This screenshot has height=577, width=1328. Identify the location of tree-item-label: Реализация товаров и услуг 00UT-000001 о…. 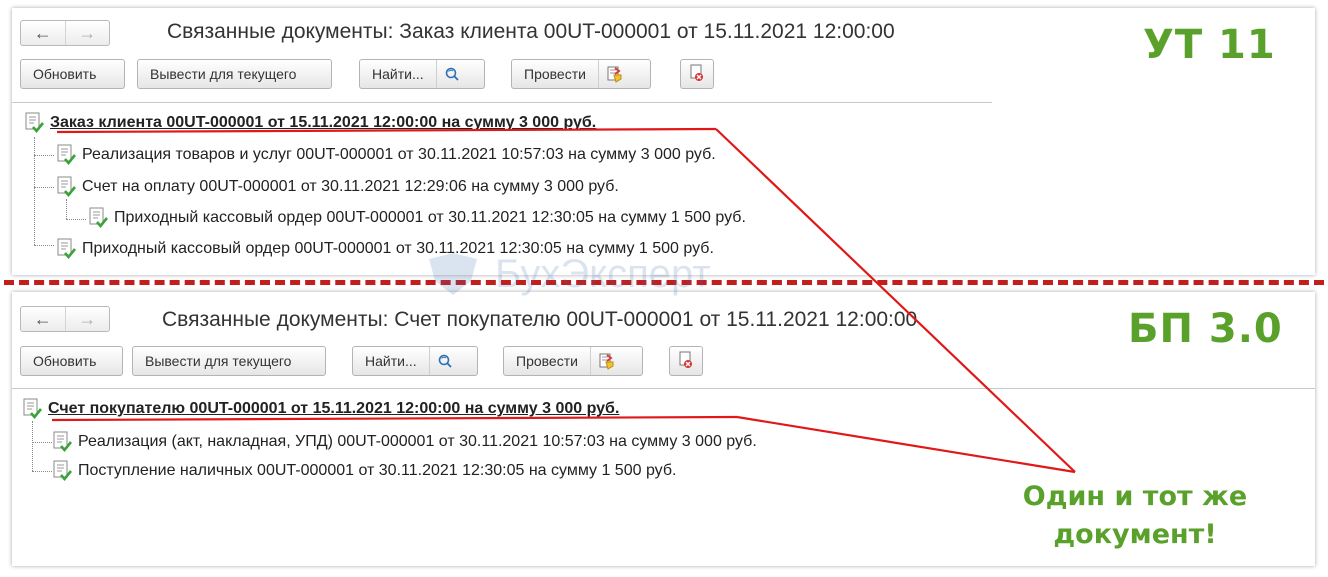
(399, 154).